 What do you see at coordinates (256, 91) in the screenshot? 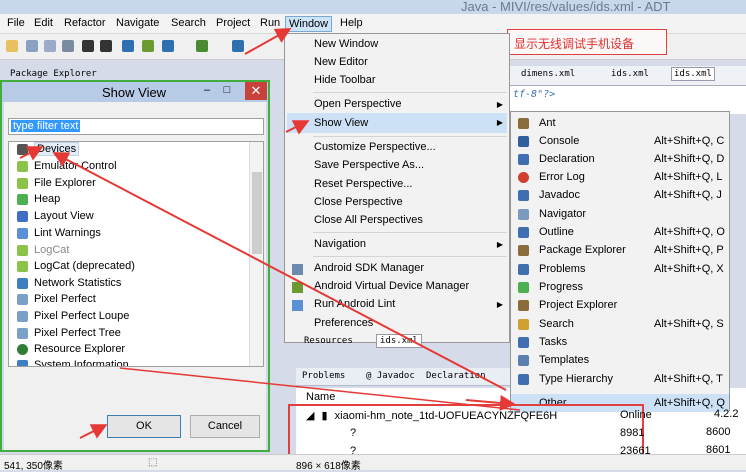
I see `close-icon: ✕` at bounding box center [256, 91].